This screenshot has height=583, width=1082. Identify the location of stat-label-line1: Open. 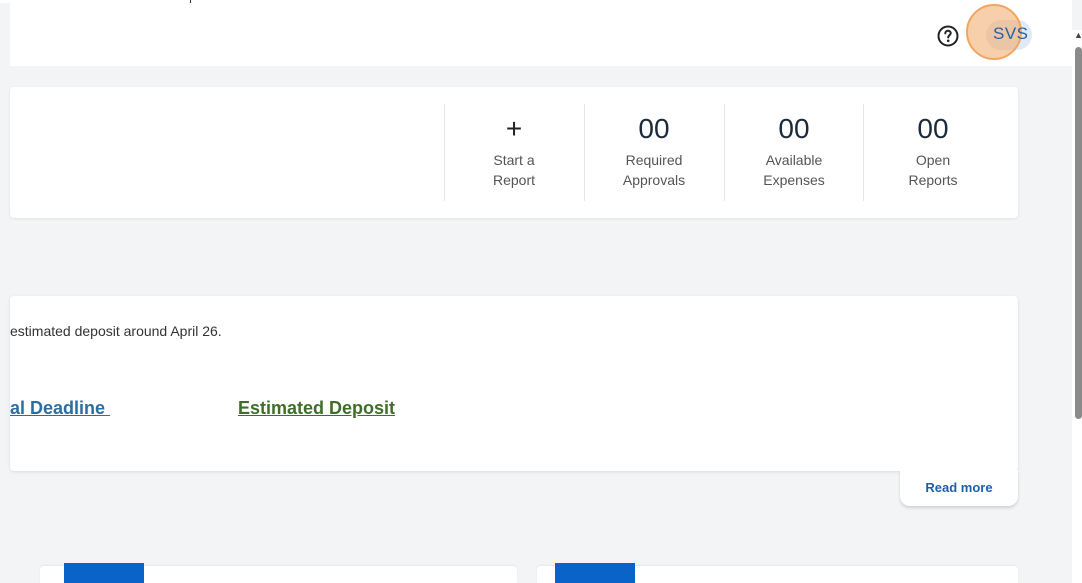
(933, 160).